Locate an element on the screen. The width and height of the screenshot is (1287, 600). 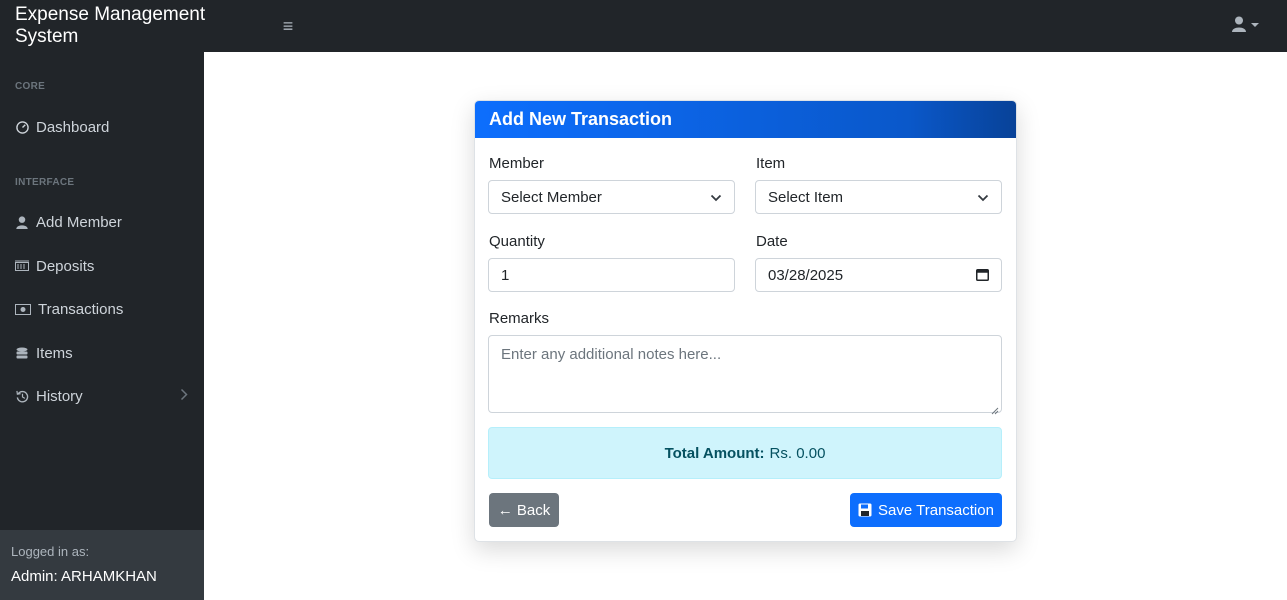
money-bill-icon is located at coordinates (22, 266).